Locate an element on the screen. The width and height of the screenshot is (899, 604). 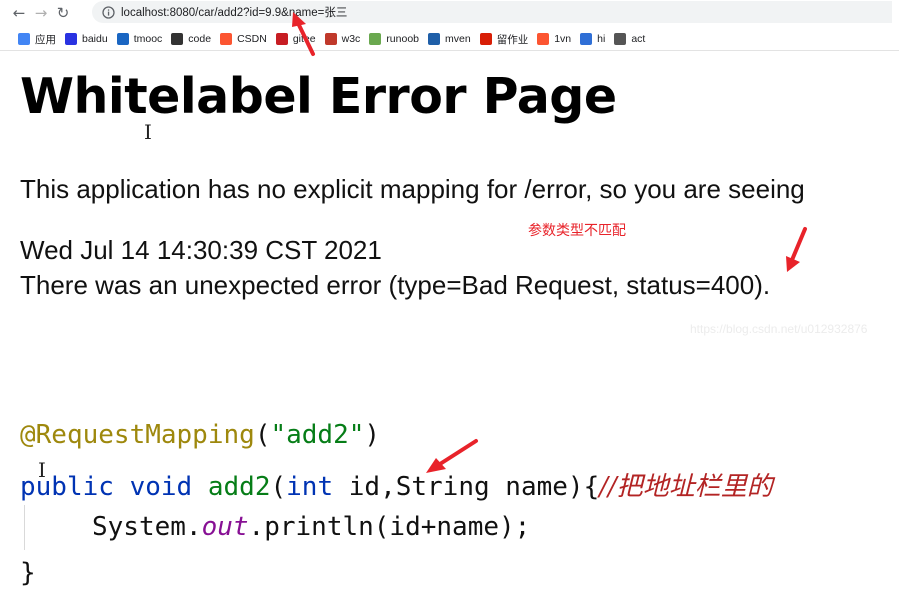
code-line-1: @RequestMapping("add2") is located at coordinates (200, 435).